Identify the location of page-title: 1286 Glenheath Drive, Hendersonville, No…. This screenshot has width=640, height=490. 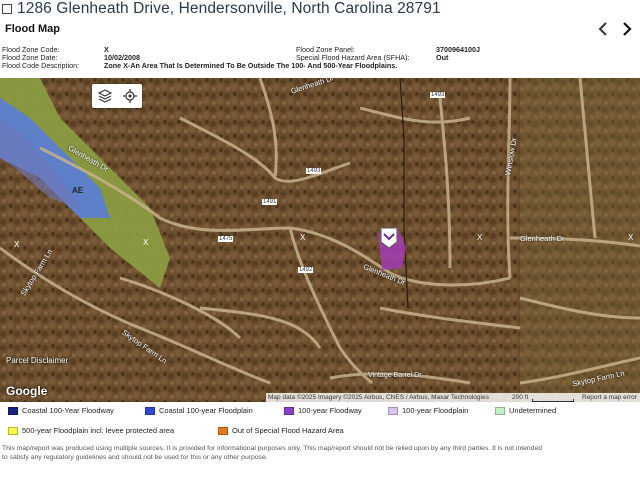
(229, 8).